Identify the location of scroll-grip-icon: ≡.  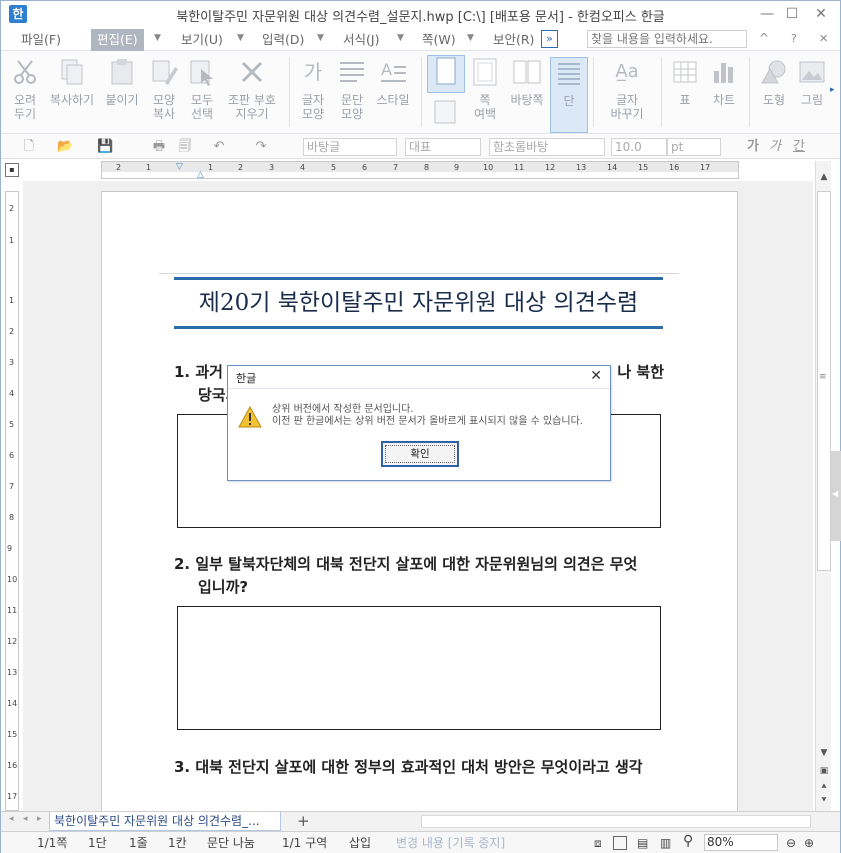
(823, 377).